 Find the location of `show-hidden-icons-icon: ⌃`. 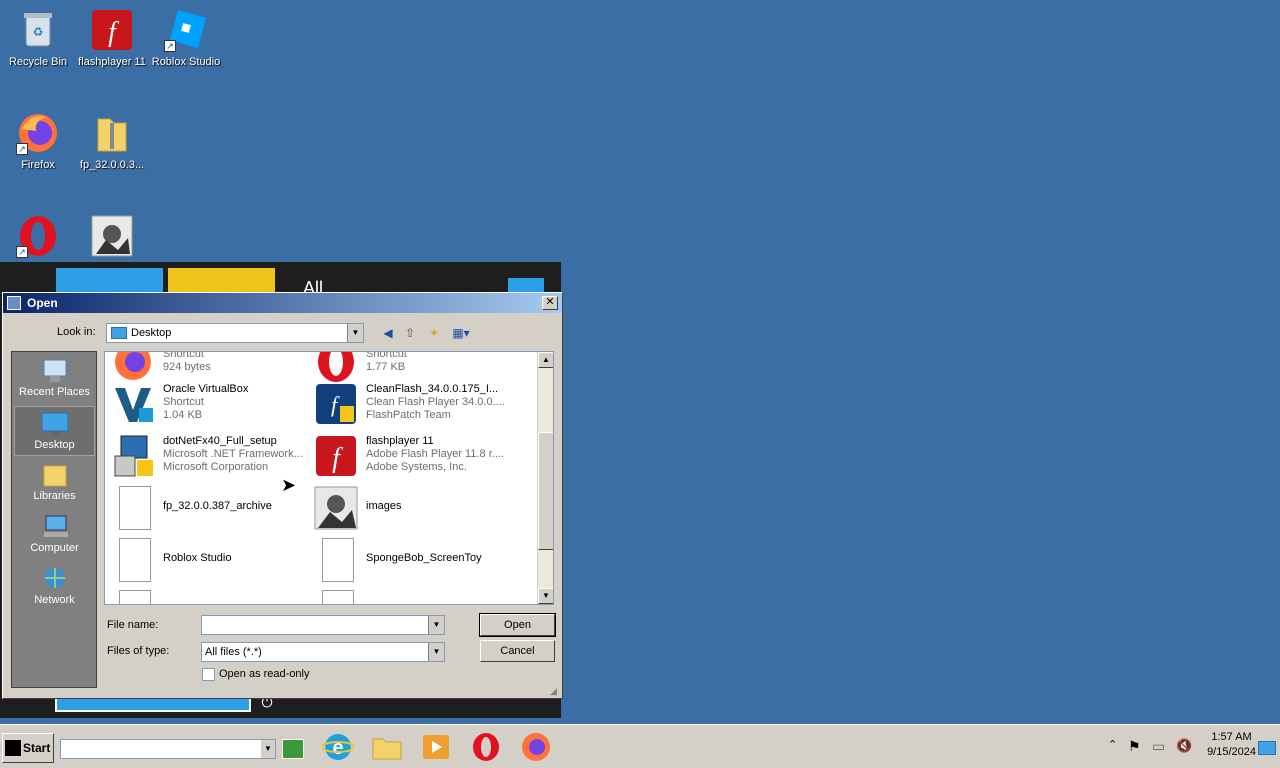

show-hidden-icons-icon: ⌃ is located at coordinates (1118, 748).